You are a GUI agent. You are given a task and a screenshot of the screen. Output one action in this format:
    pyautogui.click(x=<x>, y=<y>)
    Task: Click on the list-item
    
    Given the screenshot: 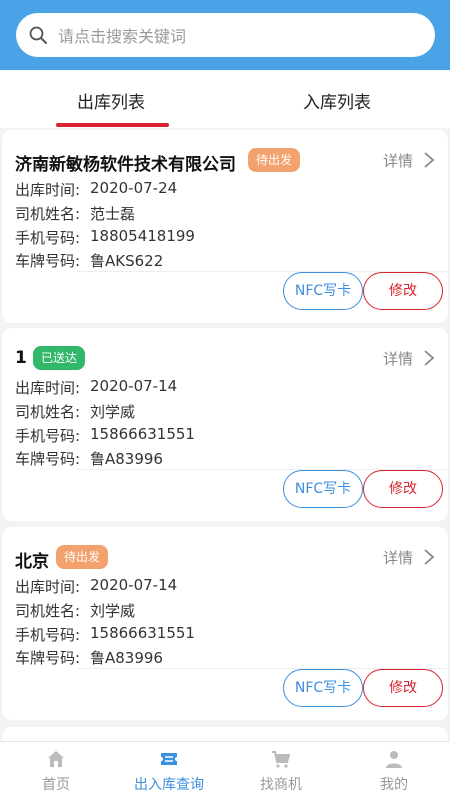 What is the action you would take?
    pyautogui.click(x=225, y=734)
    